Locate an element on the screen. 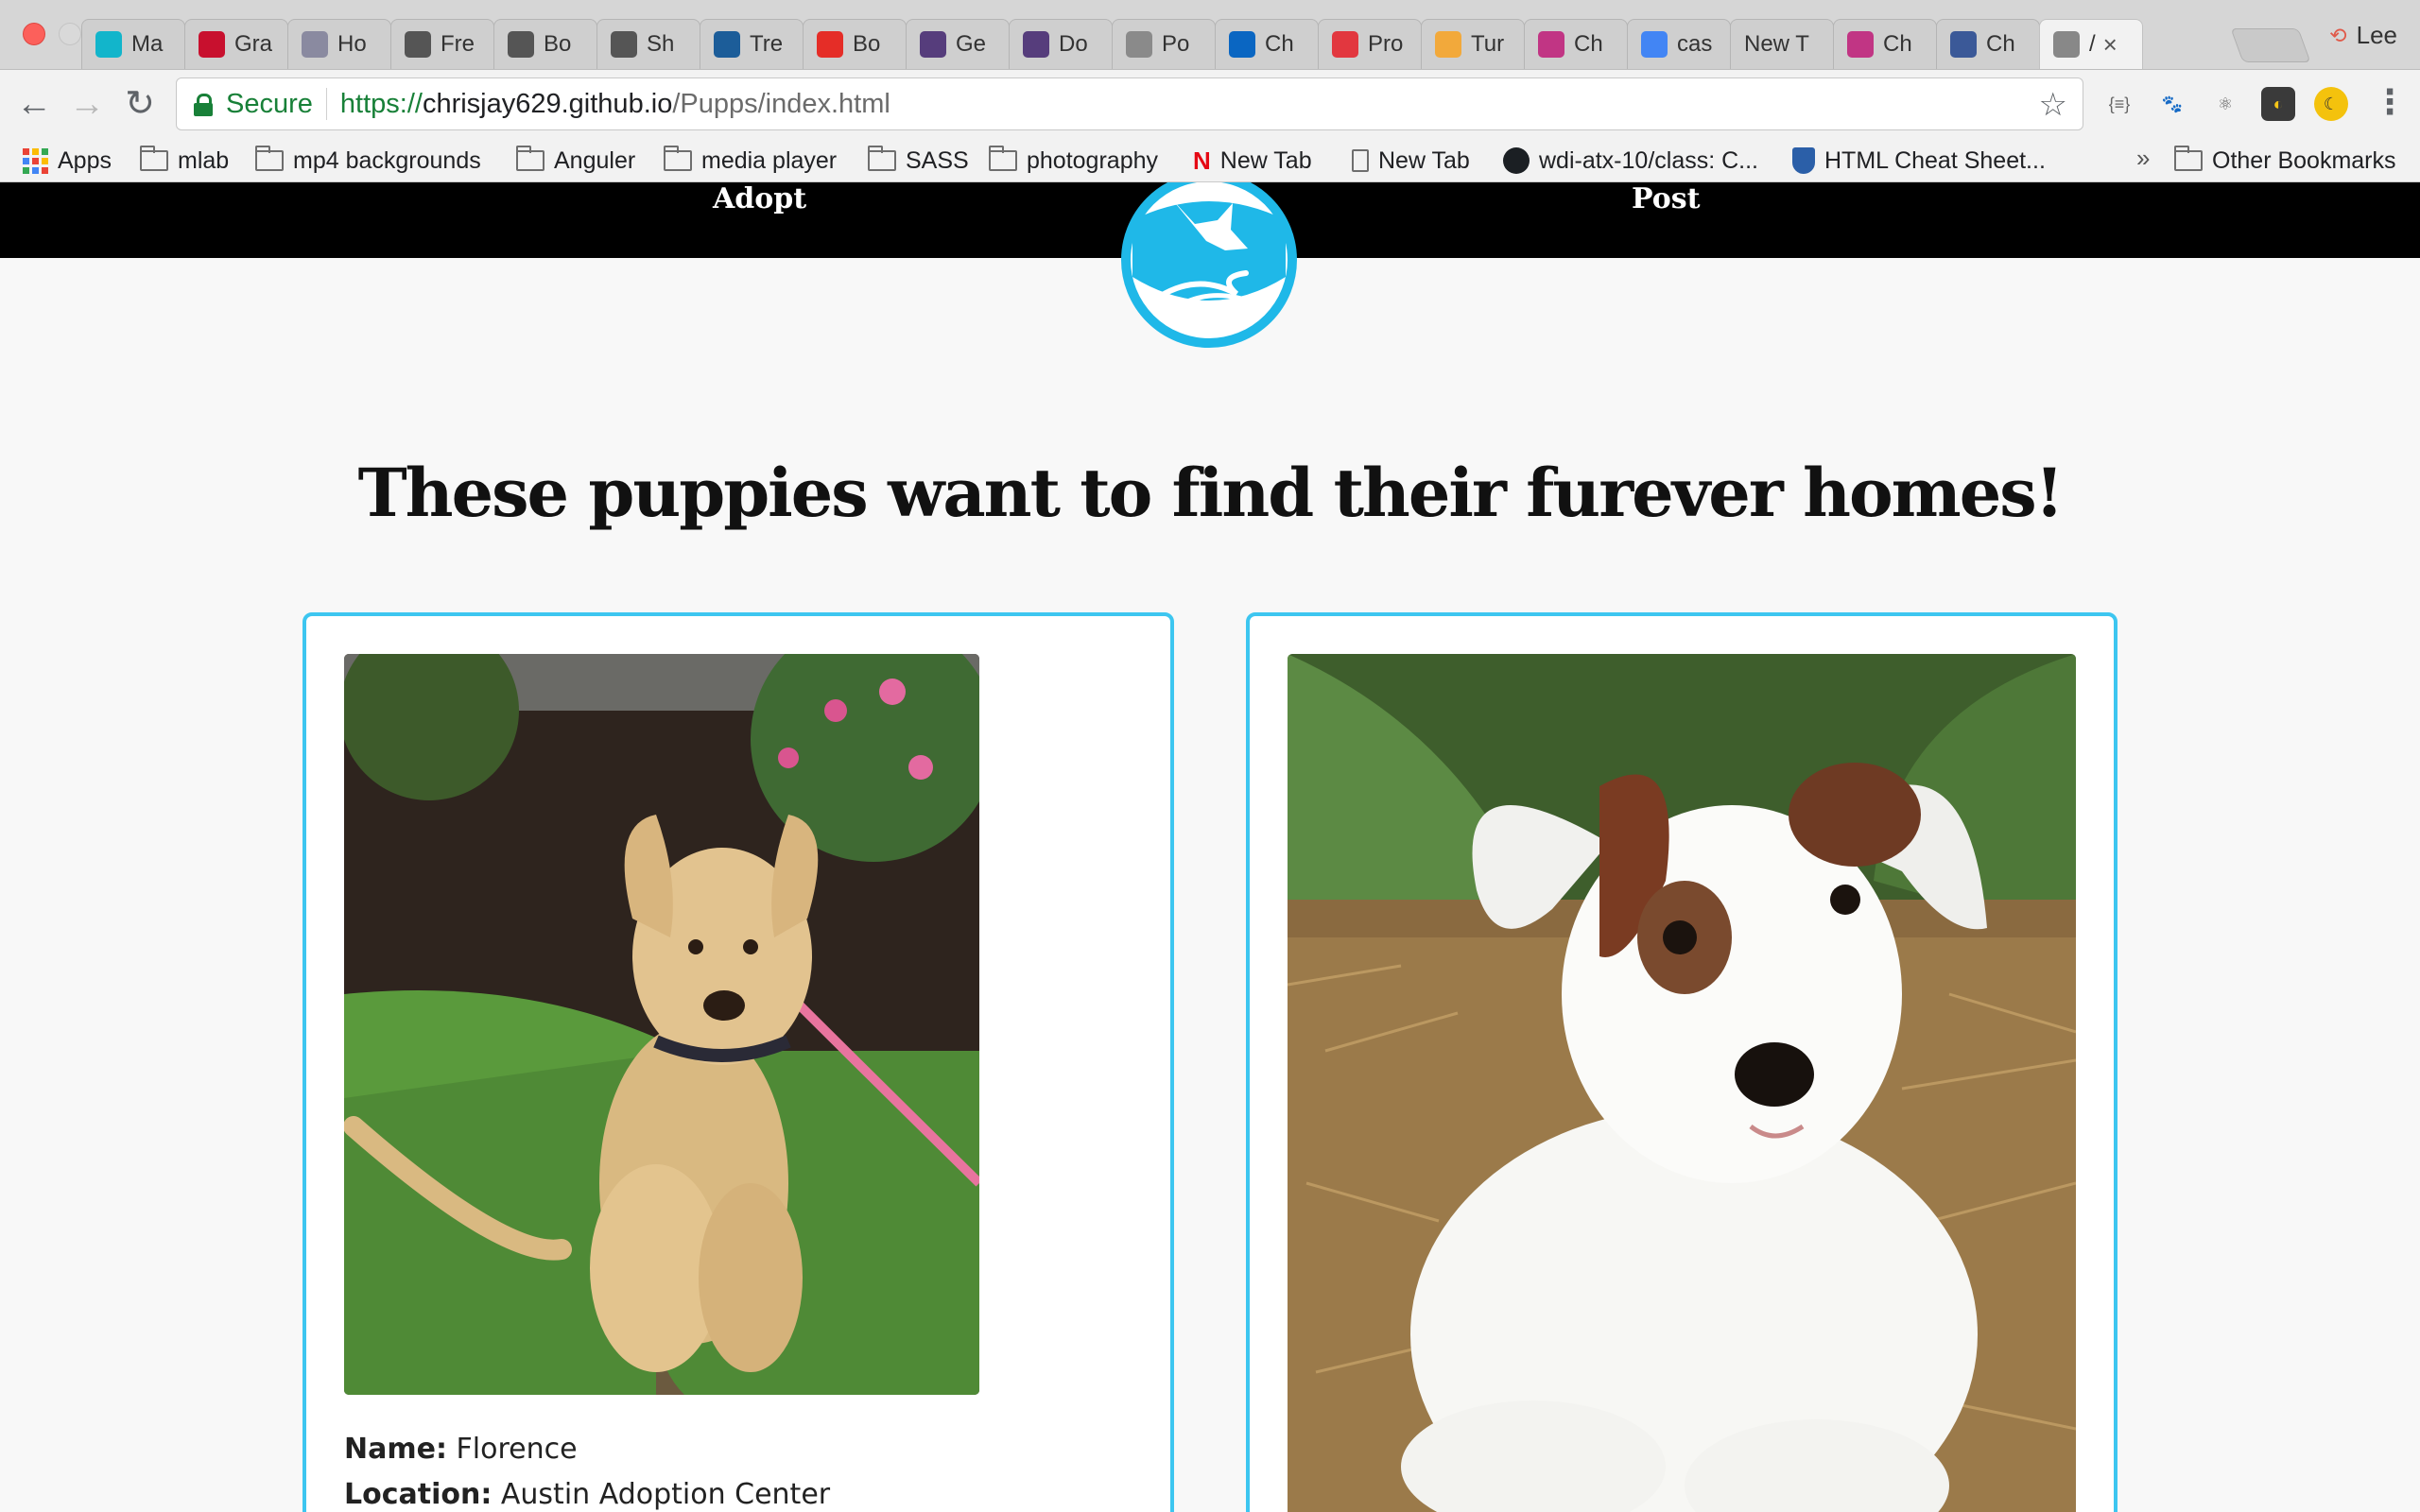  ga-icon is located at coordinates (1345, 44).